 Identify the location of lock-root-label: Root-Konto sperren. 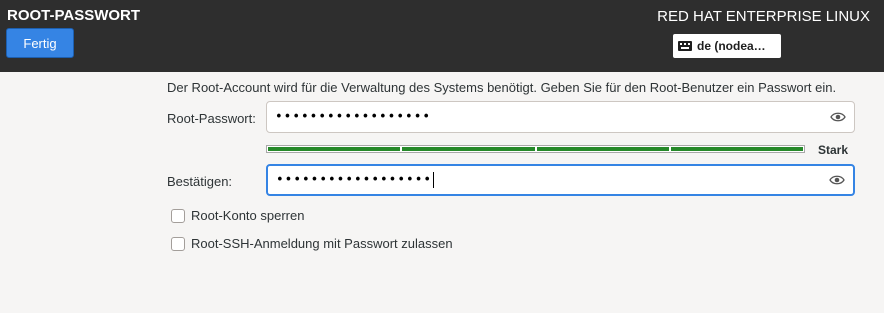
(248, 215).